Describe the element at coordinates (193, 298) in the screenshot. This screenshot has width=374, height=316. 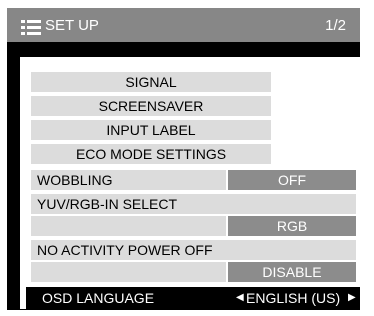
I see `osd-language-row: OSD LANGUAGE ◀ ENGLISH (US) ▶` at that location.